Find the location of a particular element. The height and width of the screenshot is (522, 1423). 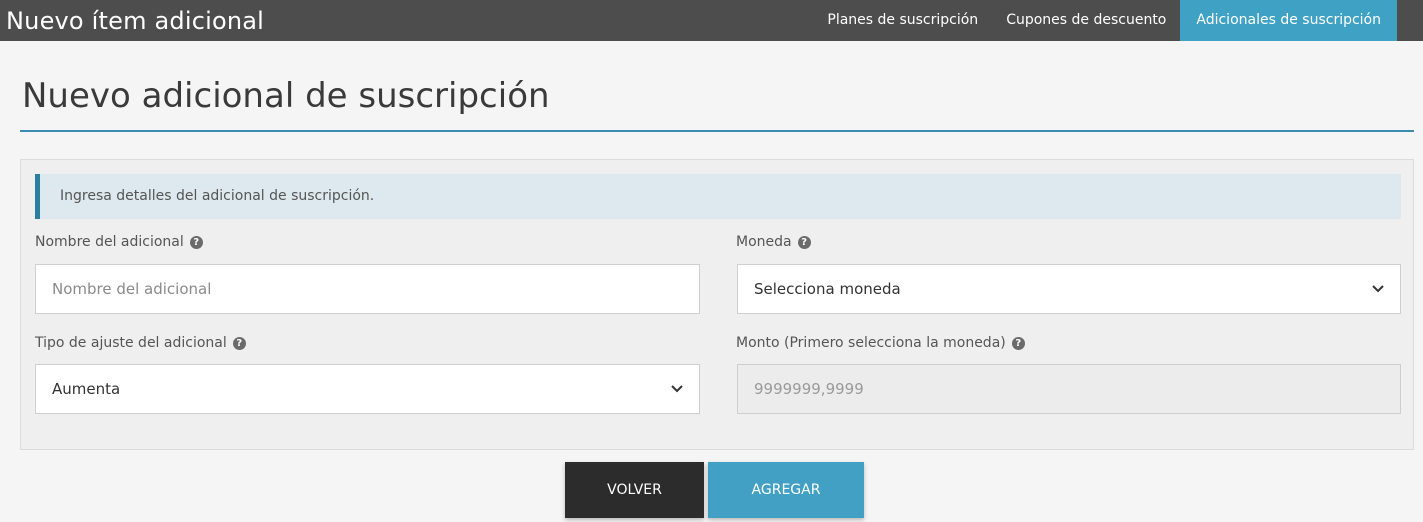

adjustment-type-selected-value: Aumenta is located at coordinates (86, 389).